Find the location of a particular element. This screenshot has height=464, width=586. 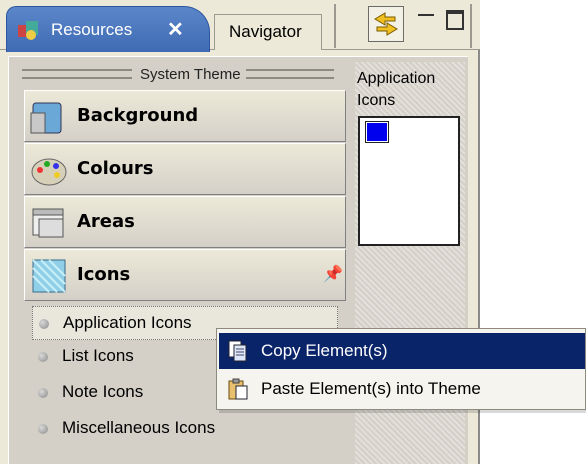

tab-navigator: Navigator is located at coordinates (268, 32).